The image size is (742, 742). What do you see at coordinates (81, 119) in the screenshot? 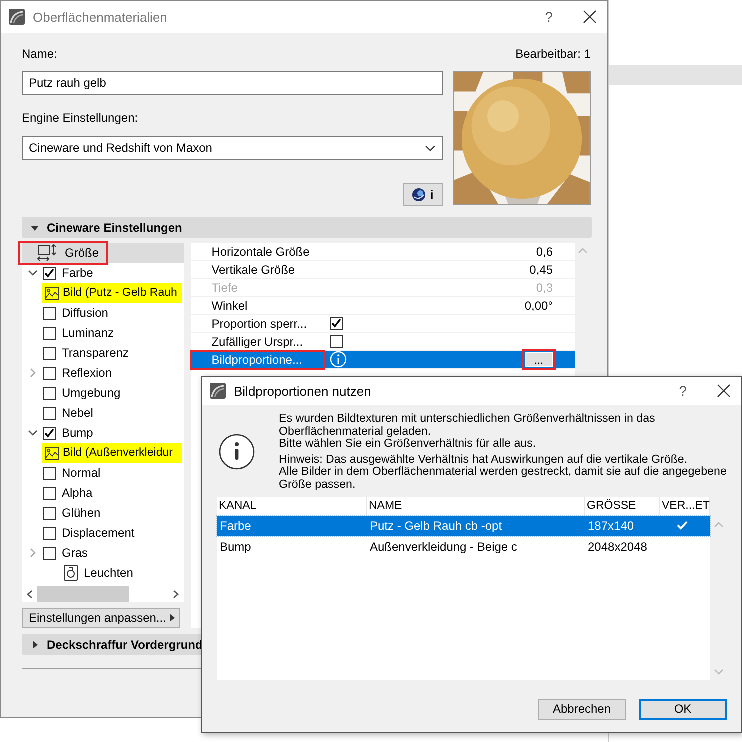
I see `field-label: Engine Einstellungen:` at bounding box center [81, 119].